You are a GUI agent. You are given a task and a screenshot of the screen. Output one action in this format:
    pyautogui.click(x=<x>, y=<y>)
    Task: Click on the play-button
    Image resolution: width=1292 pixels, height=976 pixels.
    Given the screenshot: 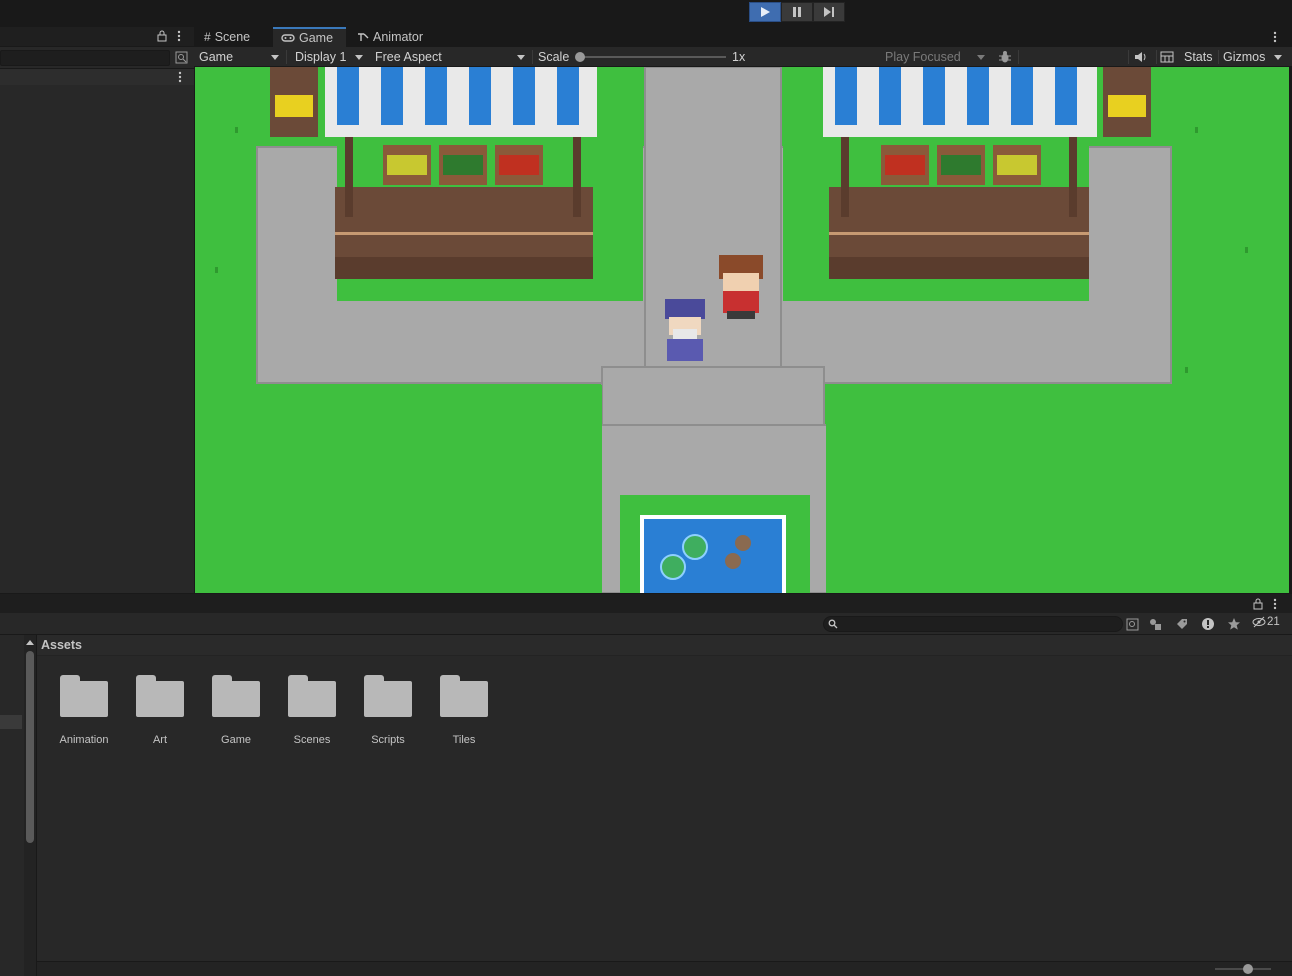 What is the action you would take?
    pyautogui.click(x=765, y=12)
    